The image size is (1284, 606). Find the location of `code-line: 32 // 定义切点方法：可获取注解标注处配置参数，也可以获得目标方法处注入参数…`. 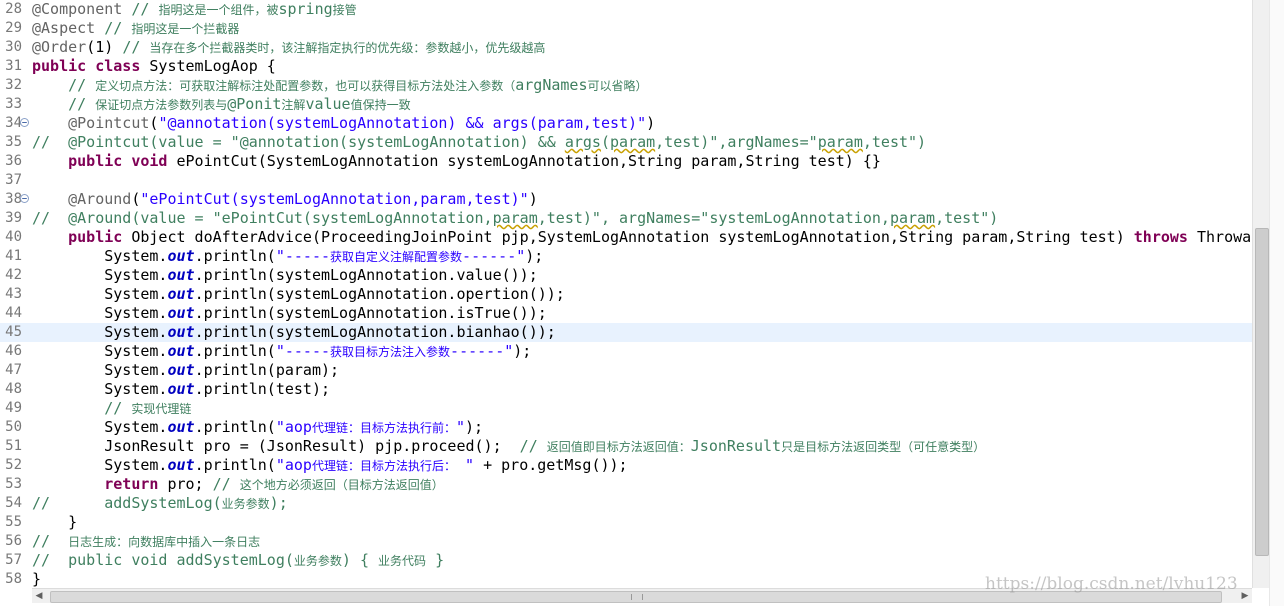

code-line: 32 // 定义切点方法：可获取注解标注处配置参数，也可以获得目标方法处注入参数… is located at coordinates (626, 85).